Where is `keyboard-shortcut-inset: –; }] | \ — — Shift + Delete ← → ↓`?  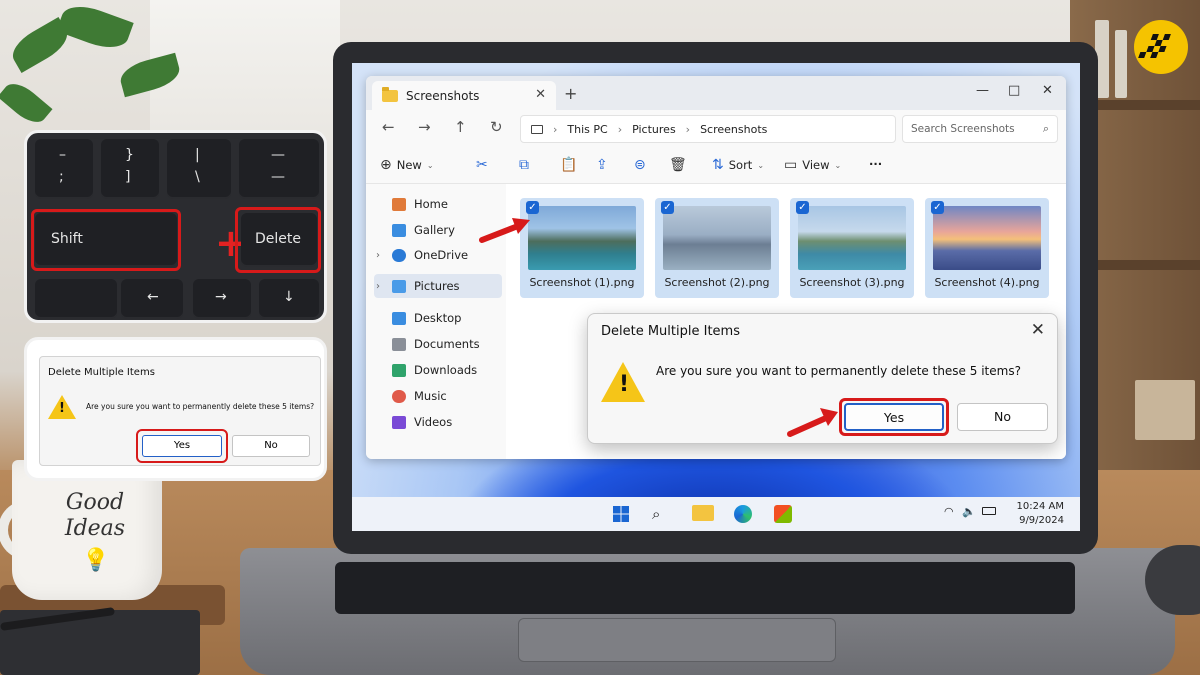
keyboard-shortcut-inset: –; }] | \ — — Shift + Delete ← → ↓ is located at coordinates (175, 226).